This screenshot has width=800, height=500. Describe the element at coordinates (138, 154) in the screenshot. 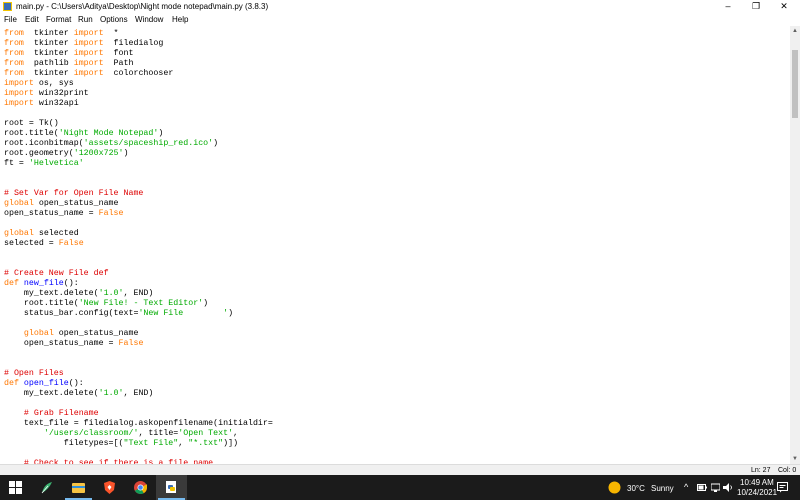

I see `code-line: root.geometry('1200x725')` at that location.